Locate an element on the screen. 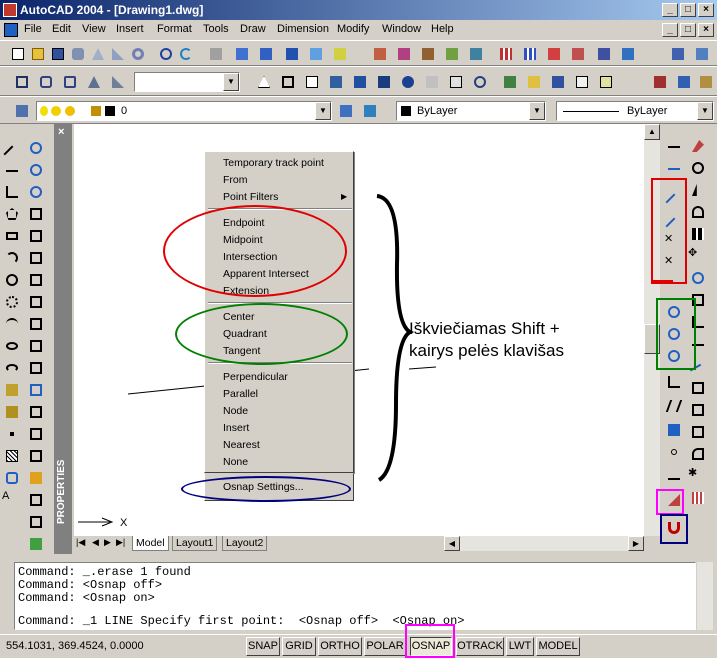 Image resolution: width=717 pixels, height=658 pixels. menu-format: Format is located at coordinates (174, 29).